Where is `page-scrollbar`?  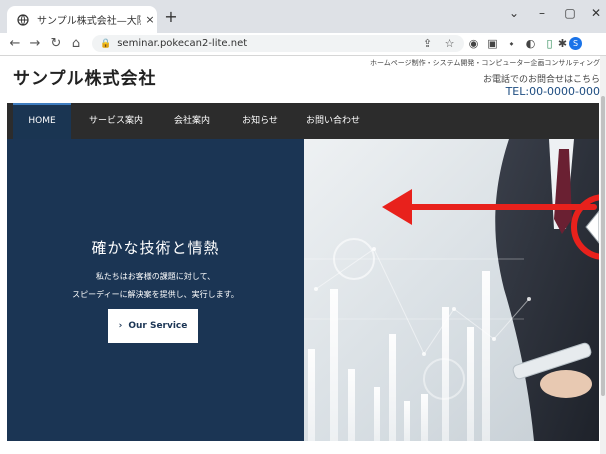
page-scrollbar is located at coordinates (603, 255).